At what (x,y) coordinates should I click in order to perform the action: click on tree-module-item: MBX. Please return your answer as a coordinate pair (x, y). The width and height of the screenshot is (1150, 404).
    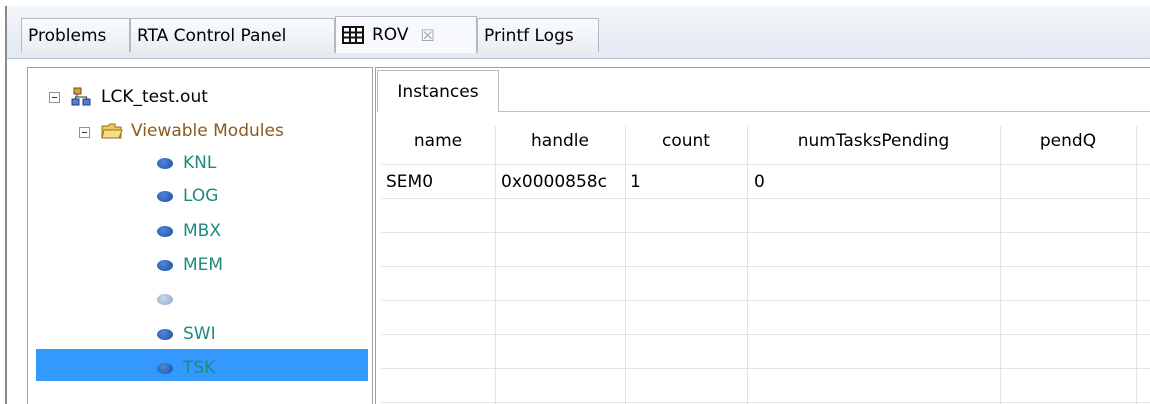
    Looking at the image, I should click on (189, 231).